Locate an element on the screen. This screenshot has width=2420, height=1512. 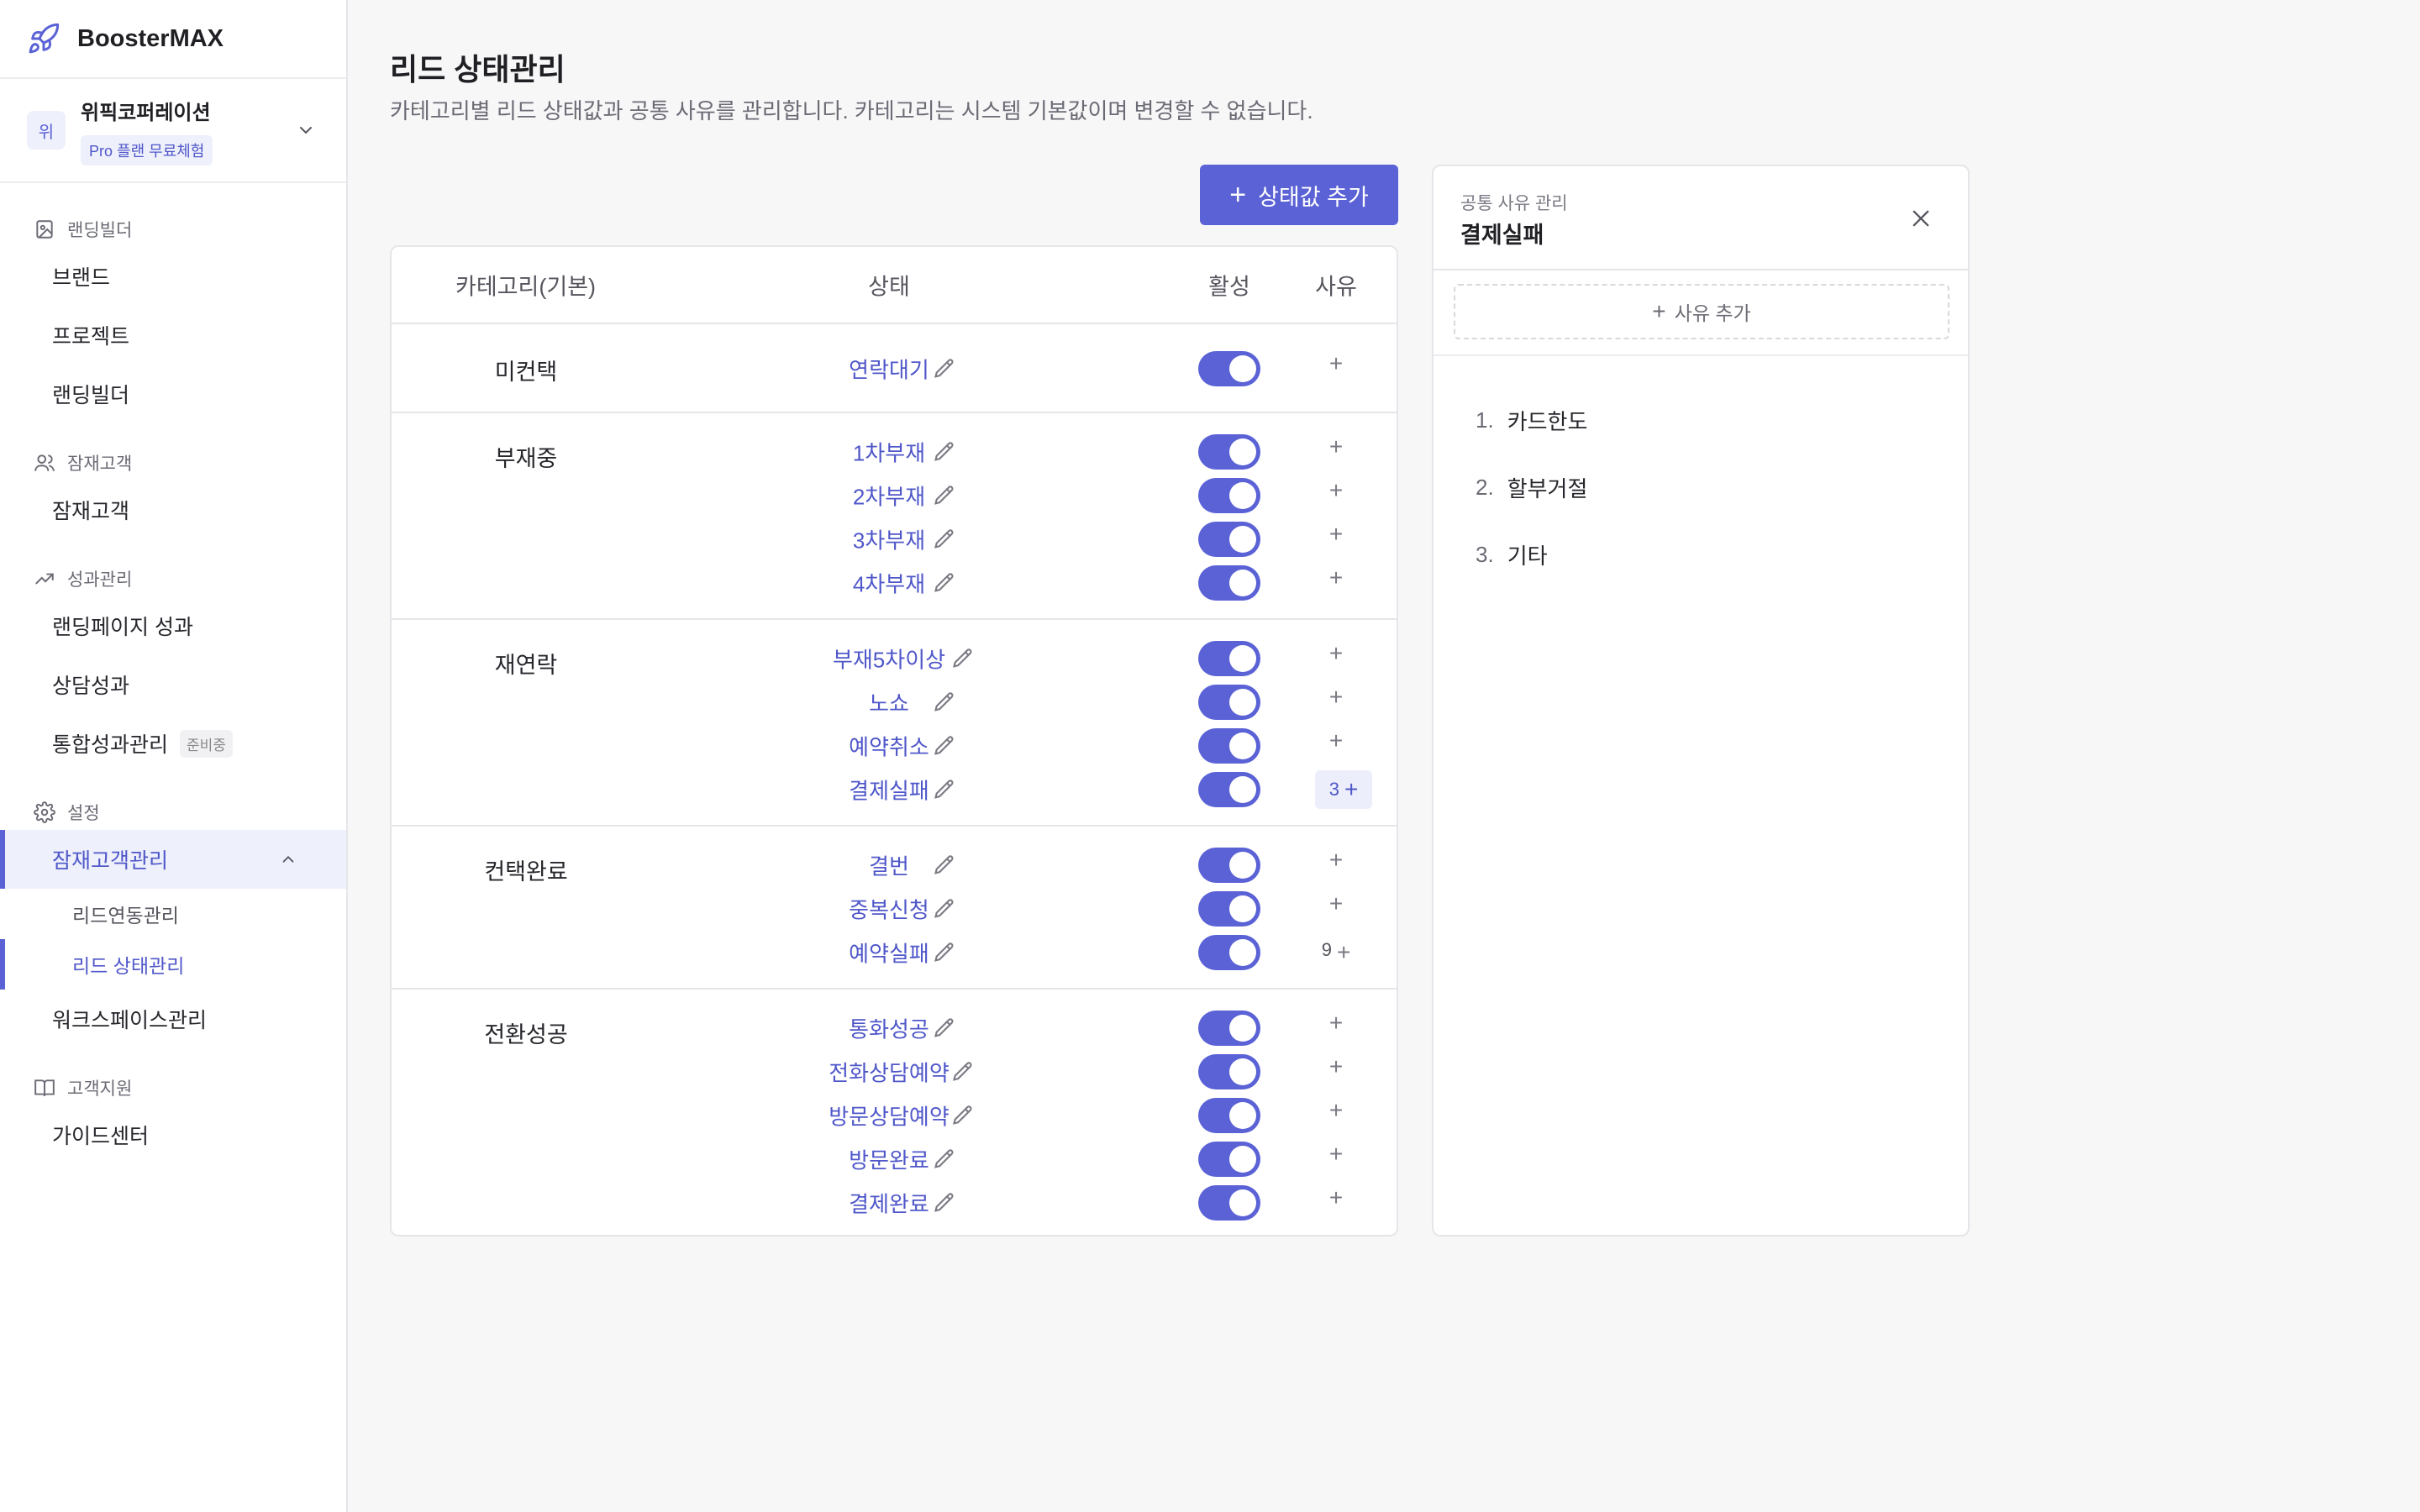
status-label: 노쇼 is located at coordinates (889, 702).